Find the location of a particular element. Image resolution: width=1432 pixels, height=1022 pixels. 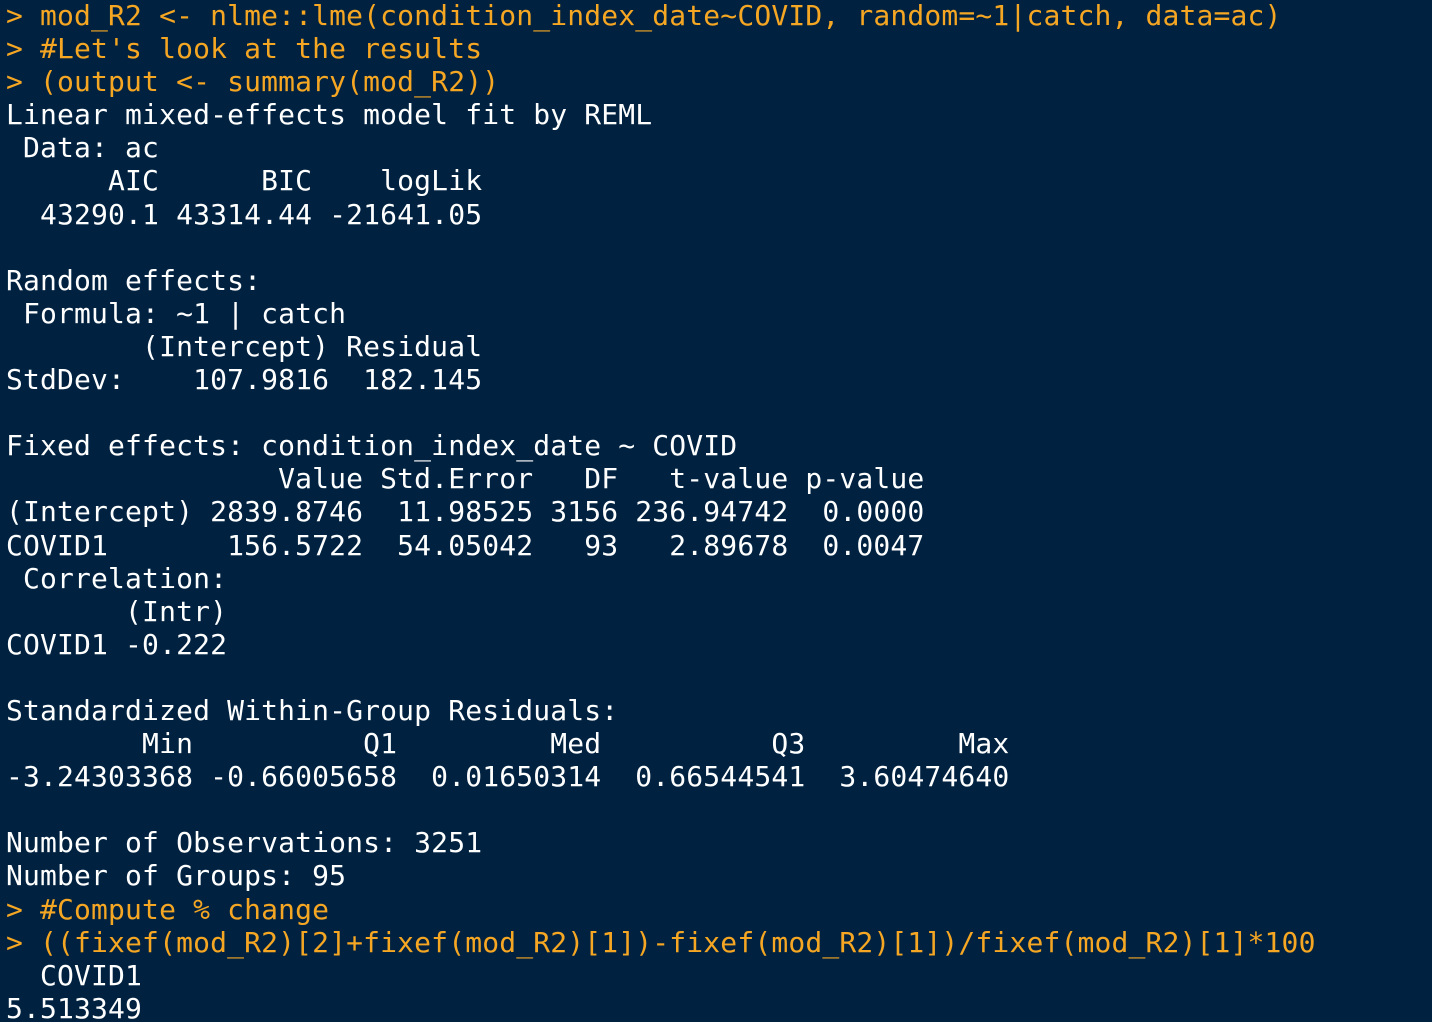

console-output-line: 5.513349 is located at coordinates (74, 1006).